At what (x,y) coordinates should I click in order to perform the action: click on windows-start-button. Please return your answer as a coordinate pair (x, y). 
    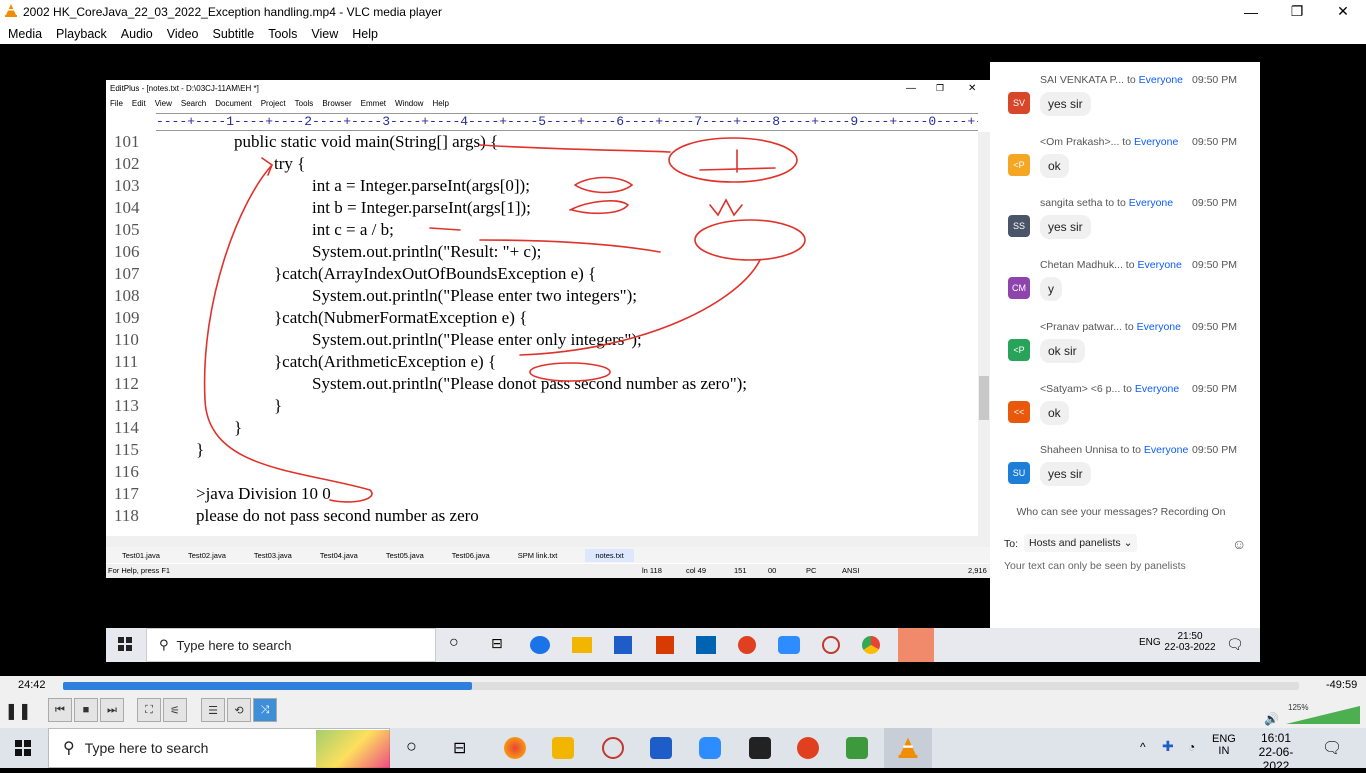
    Looking at the image, I should click on (23, 750).